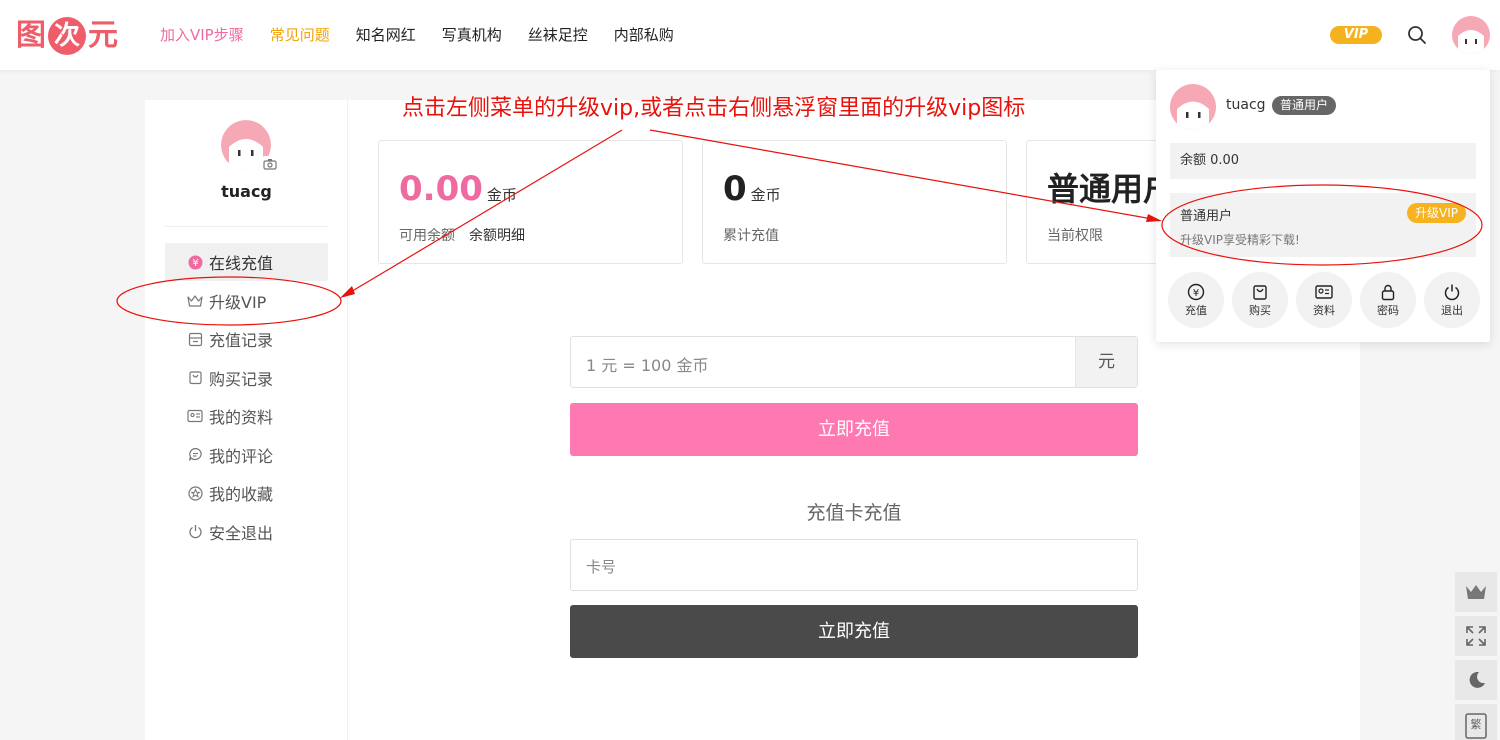  I want to click on nav-private: 内部私购, so click(644, 35).